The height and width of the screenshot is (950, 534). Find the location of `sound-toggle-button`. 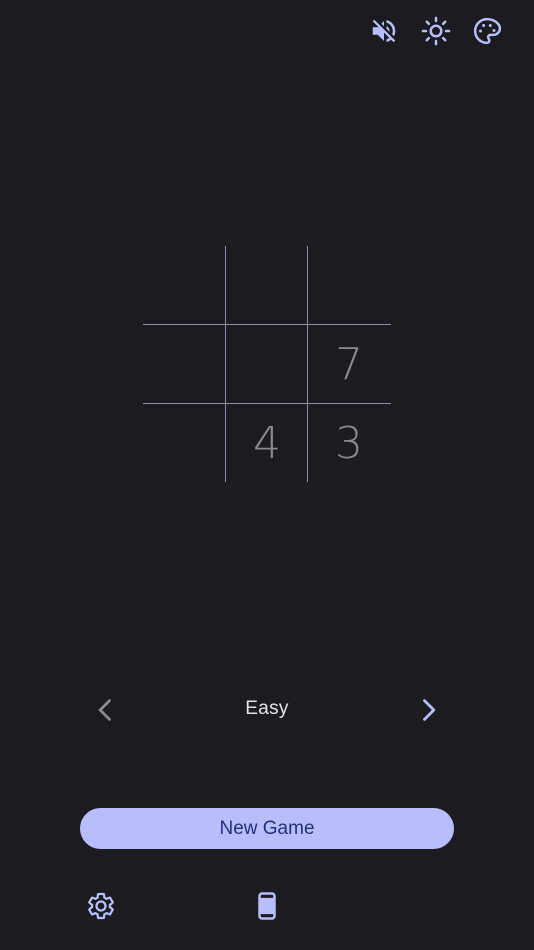

sound-toggle-button is located at coordinates (384, 31).